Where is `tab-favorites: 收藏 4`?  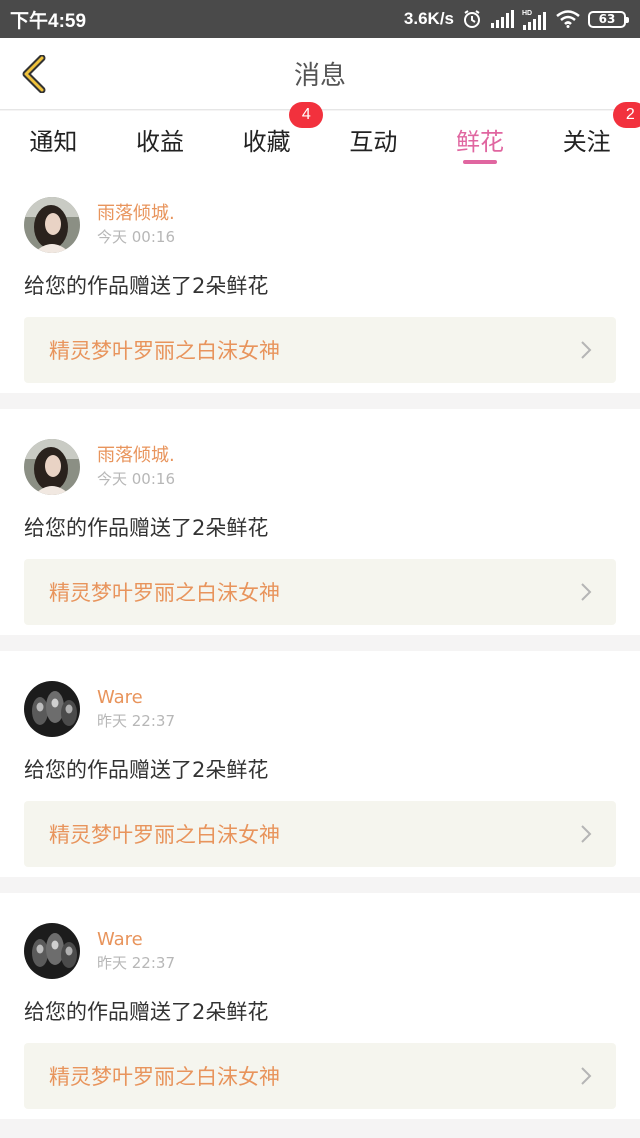
tab-favorites: 收藏 4 is located at coordinates (268, 134).